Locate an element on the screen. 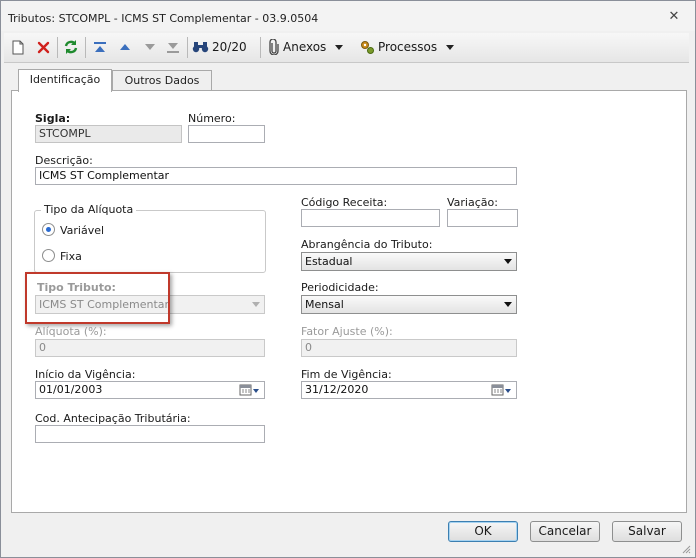 Image resolution: width=696 pixels, height=558 pixels. processes-label: Processos is located at coordinates (408, 47).